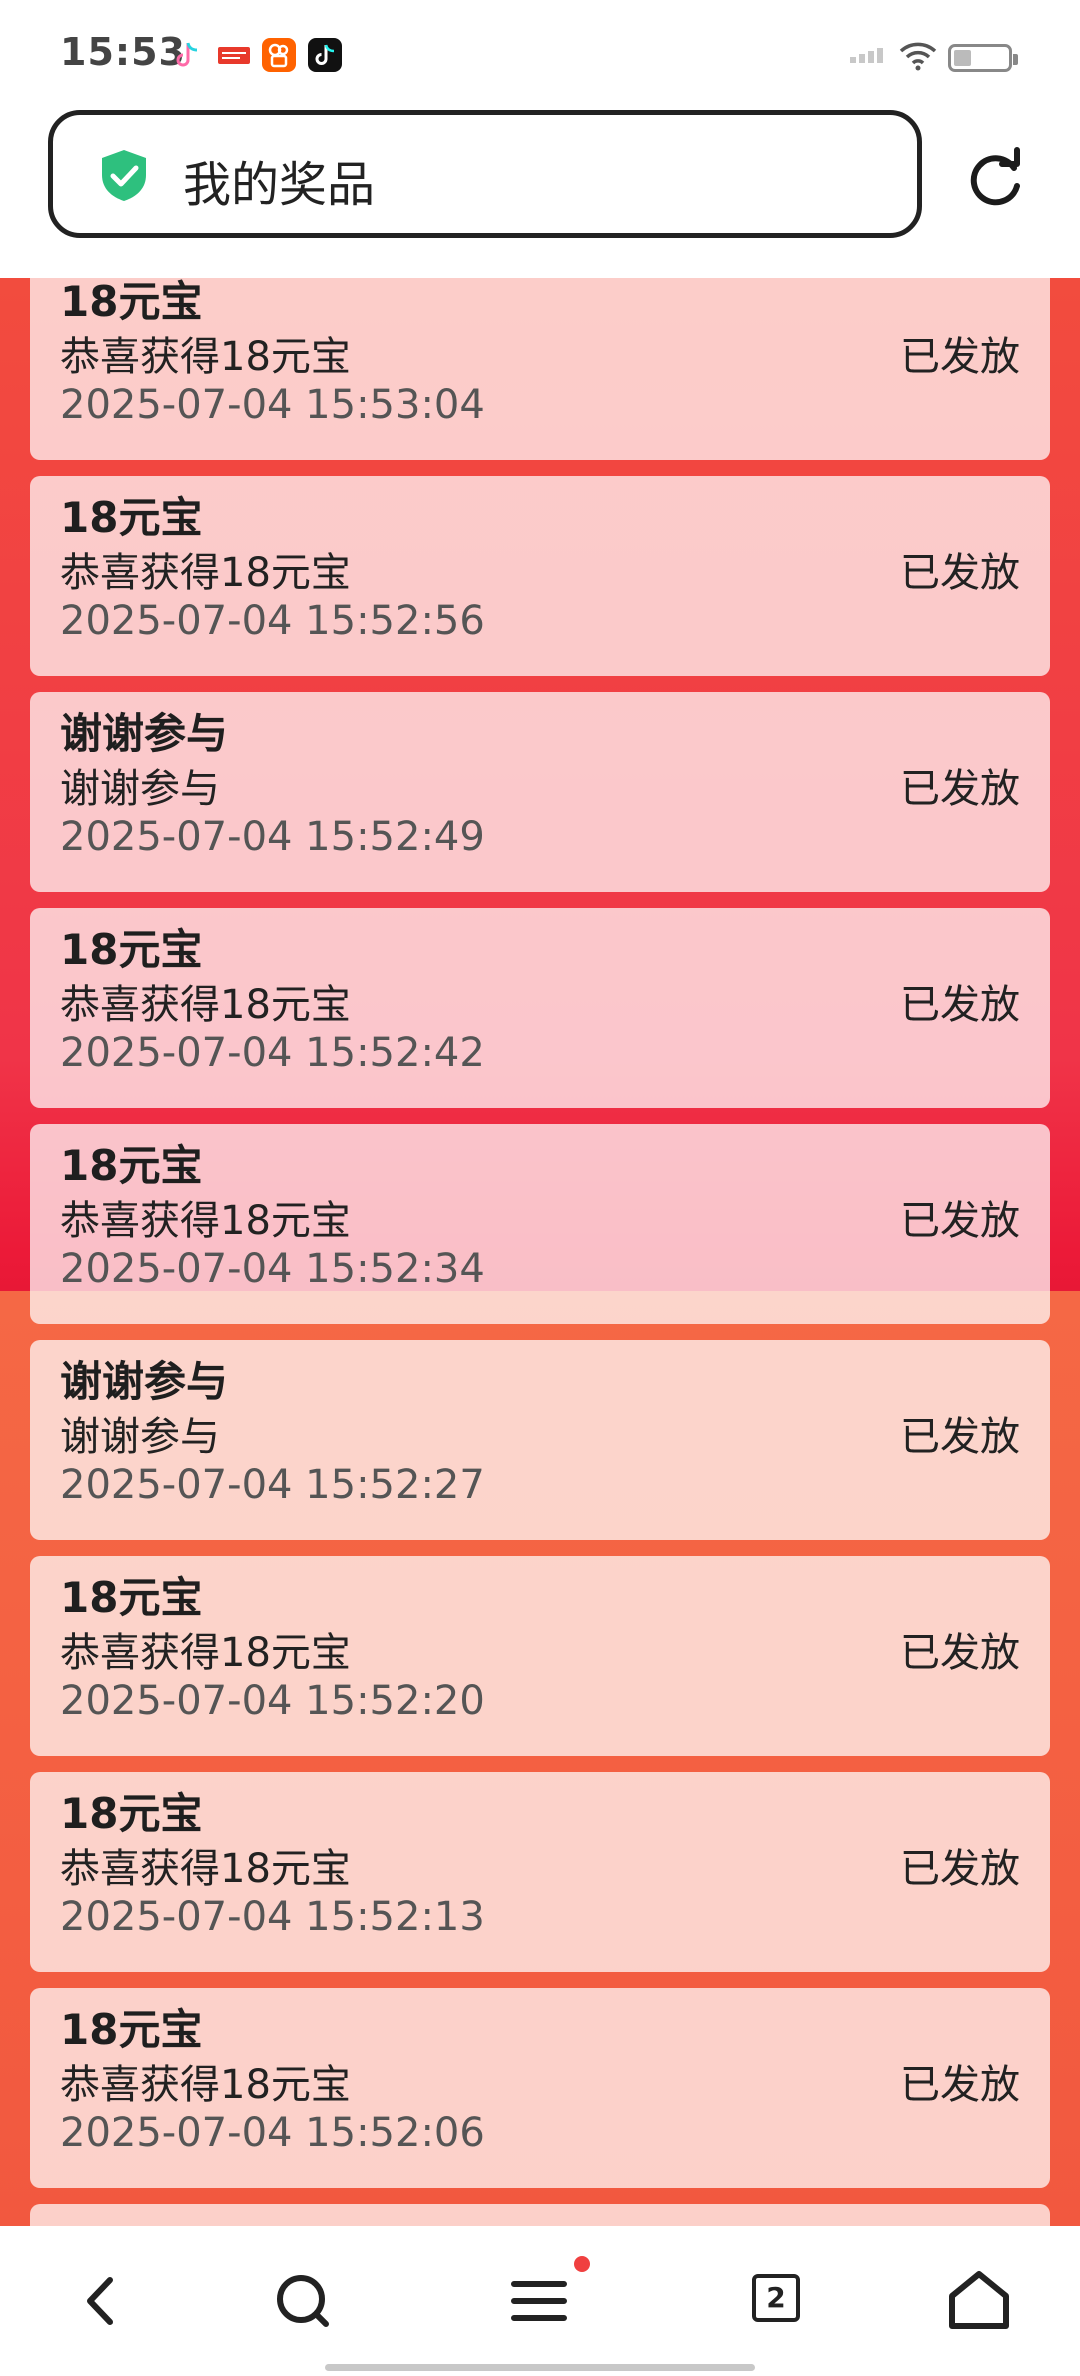  Describe the element at coordinates (540, 1656) in the screenshot. I see `prize-card: 18元宝 恭喜获得18元宝 2025-07-04 15:52:20 已发放` at that location.